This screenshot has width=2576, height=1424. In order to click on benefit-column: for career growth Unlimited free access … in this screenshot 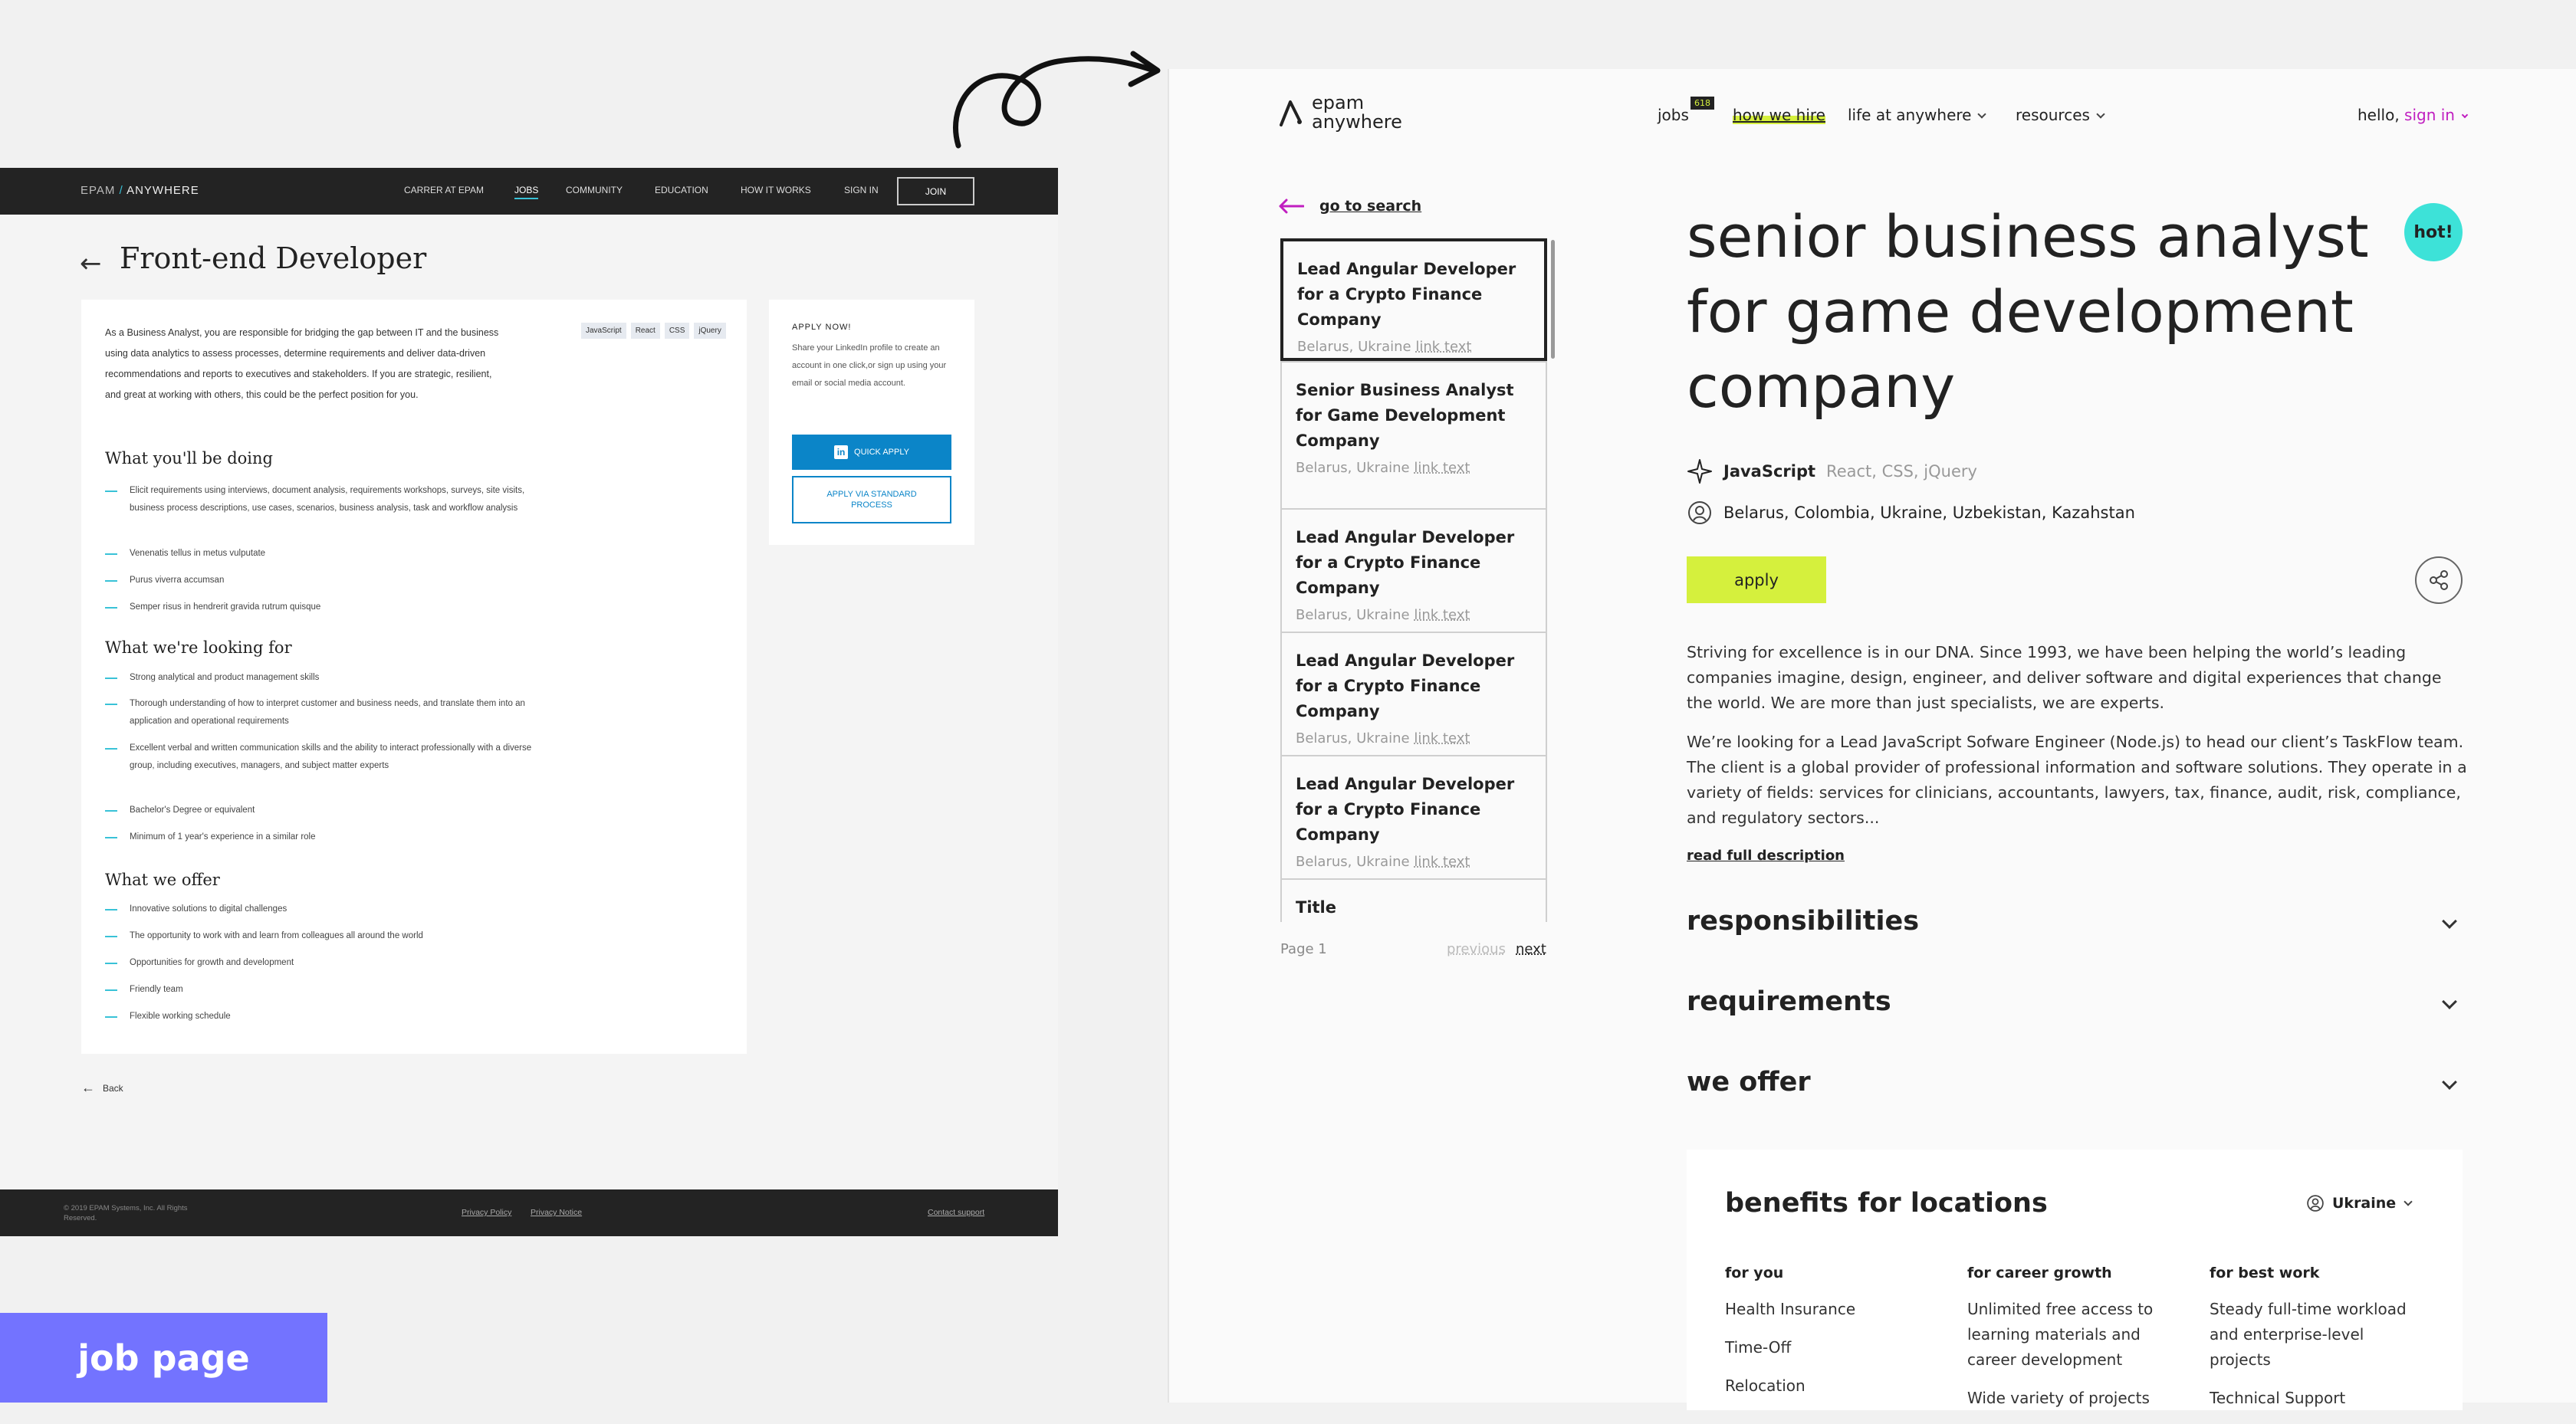, I will do `click(2070, 1344)`.